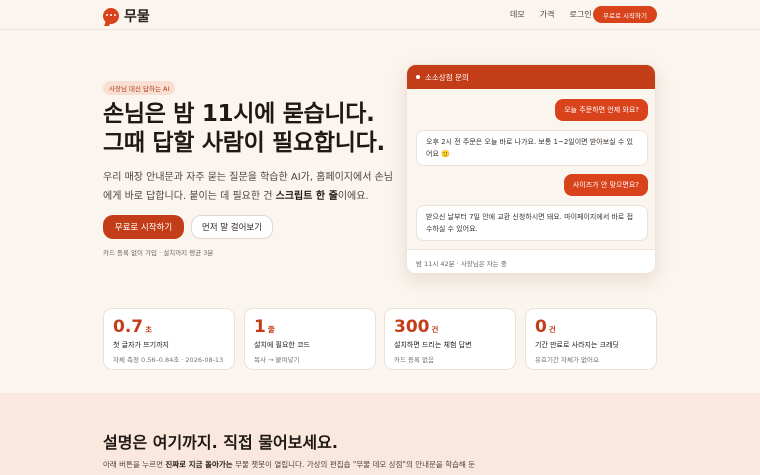 The image size is (760, 475). What do you see at coordinates (232, 227) in the screenshot?
I see `try-chat-button: 먼저 말 걸어보기` at bounding box center [232, 227].